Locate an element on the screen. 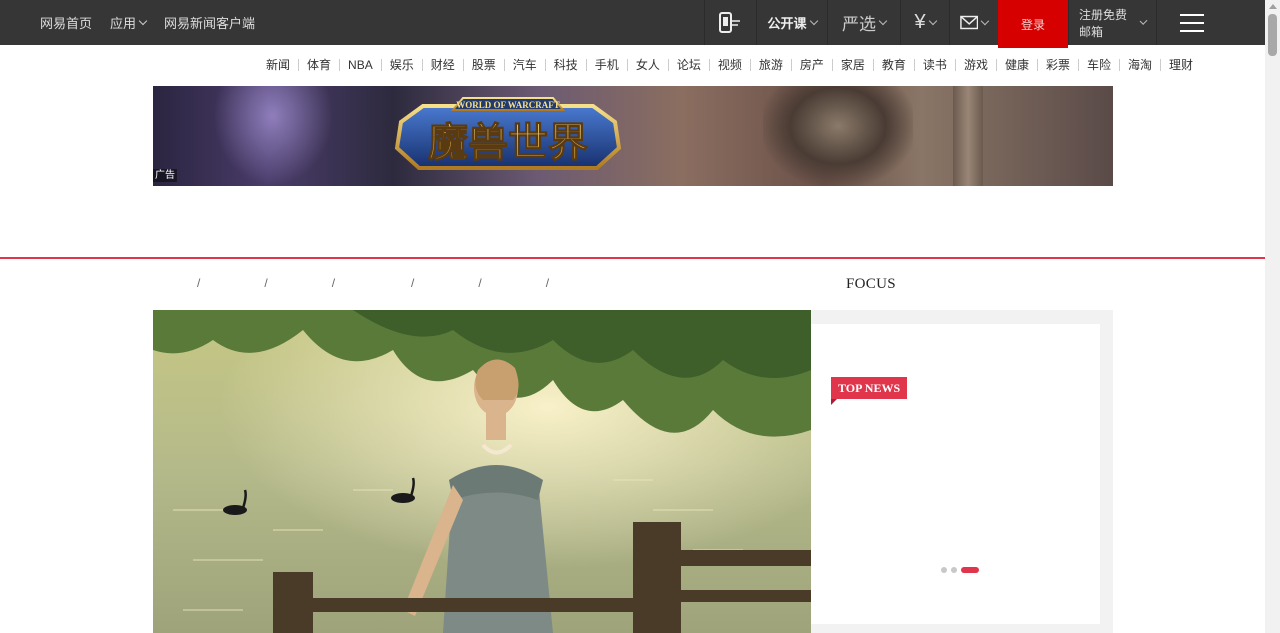 This screenshot has width=1280, height=633. category-tab: 娱乐 is located at coordinates (175, 284).